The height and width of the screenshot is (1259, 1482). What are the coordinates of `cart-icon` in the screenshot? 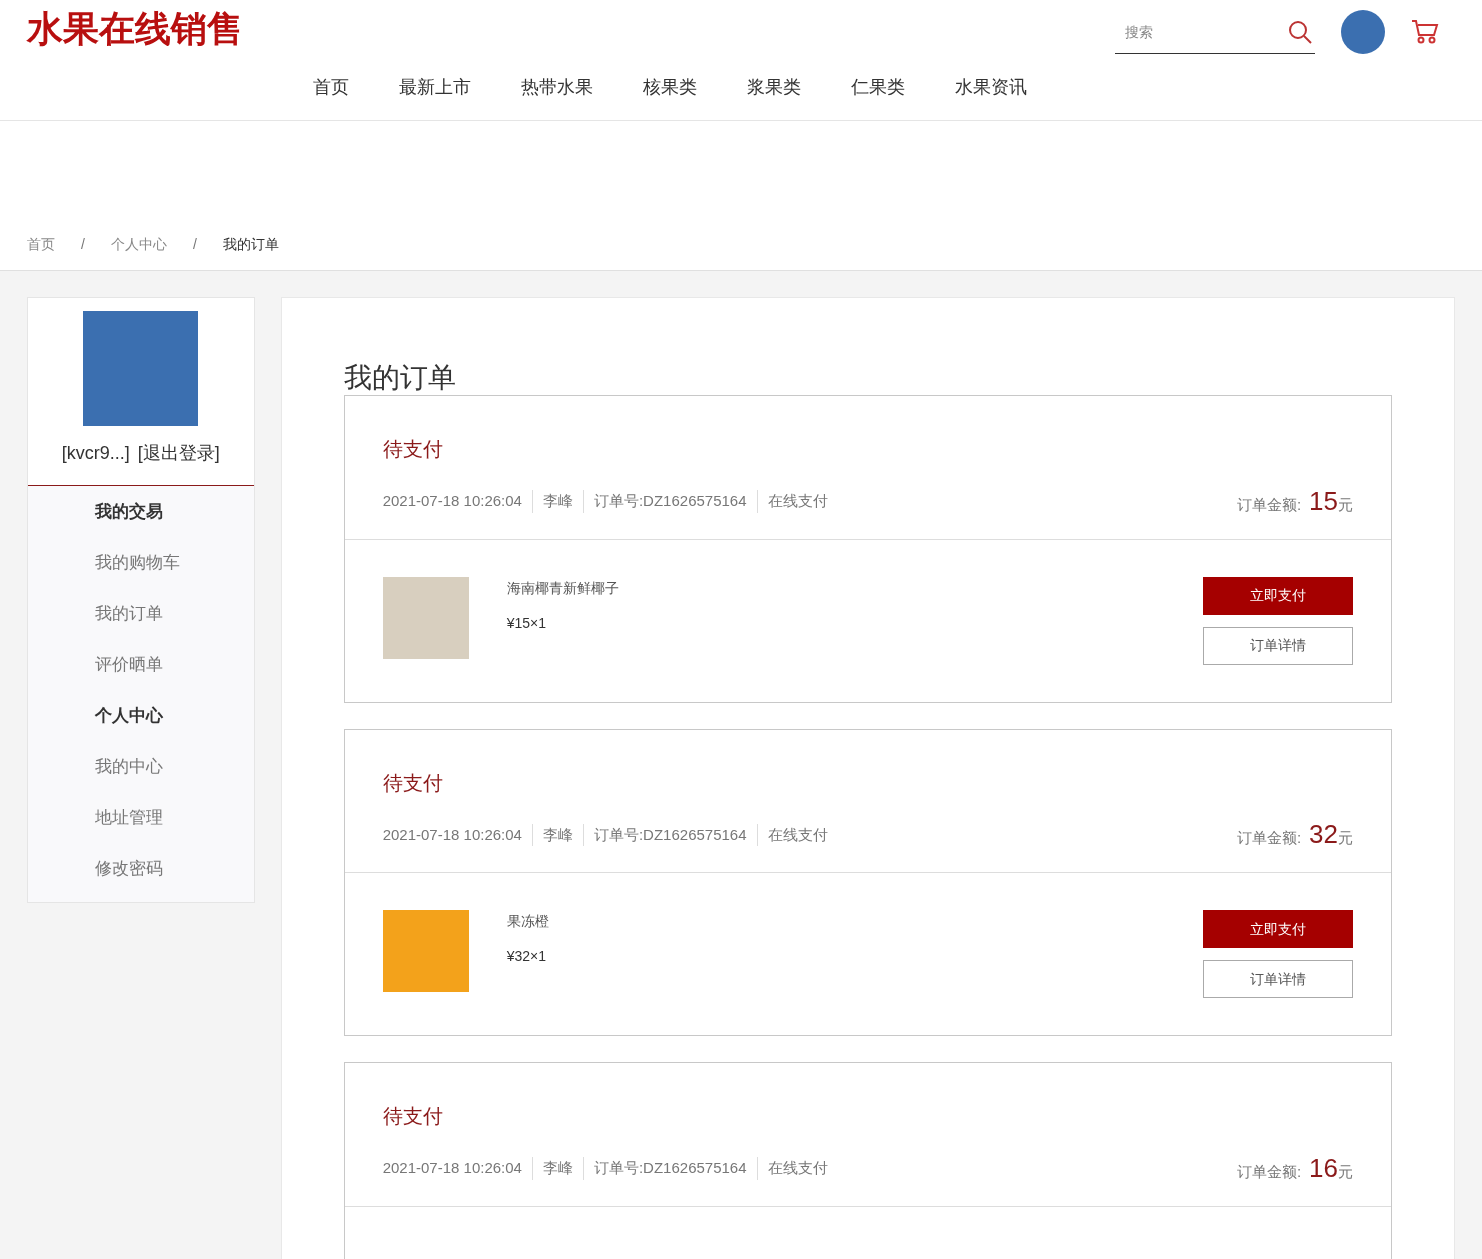 It's located at (1425, 32).